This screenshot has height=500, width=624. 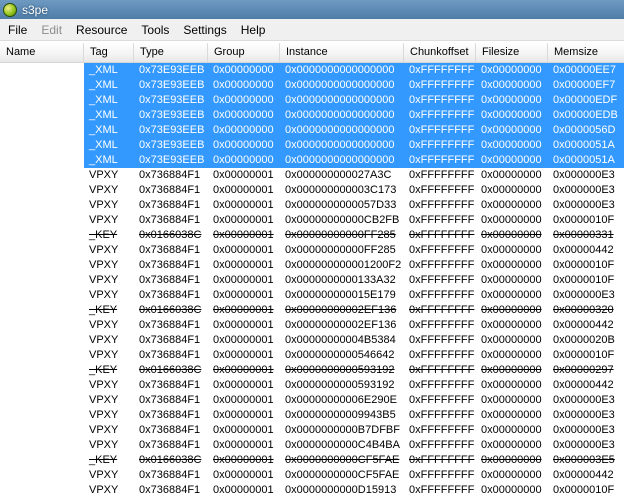 I want to click on window-title: s3pe, so click(x=35, y=9).